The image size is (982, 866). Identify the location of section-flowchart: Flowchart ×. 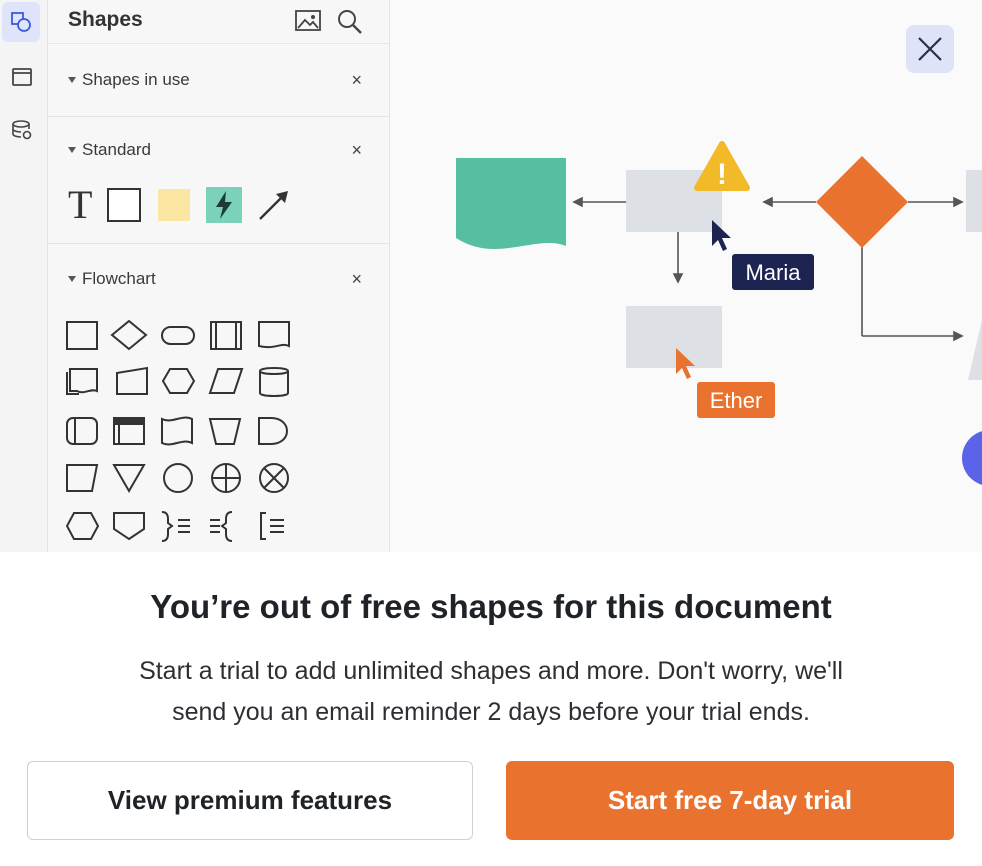
(219, 398).